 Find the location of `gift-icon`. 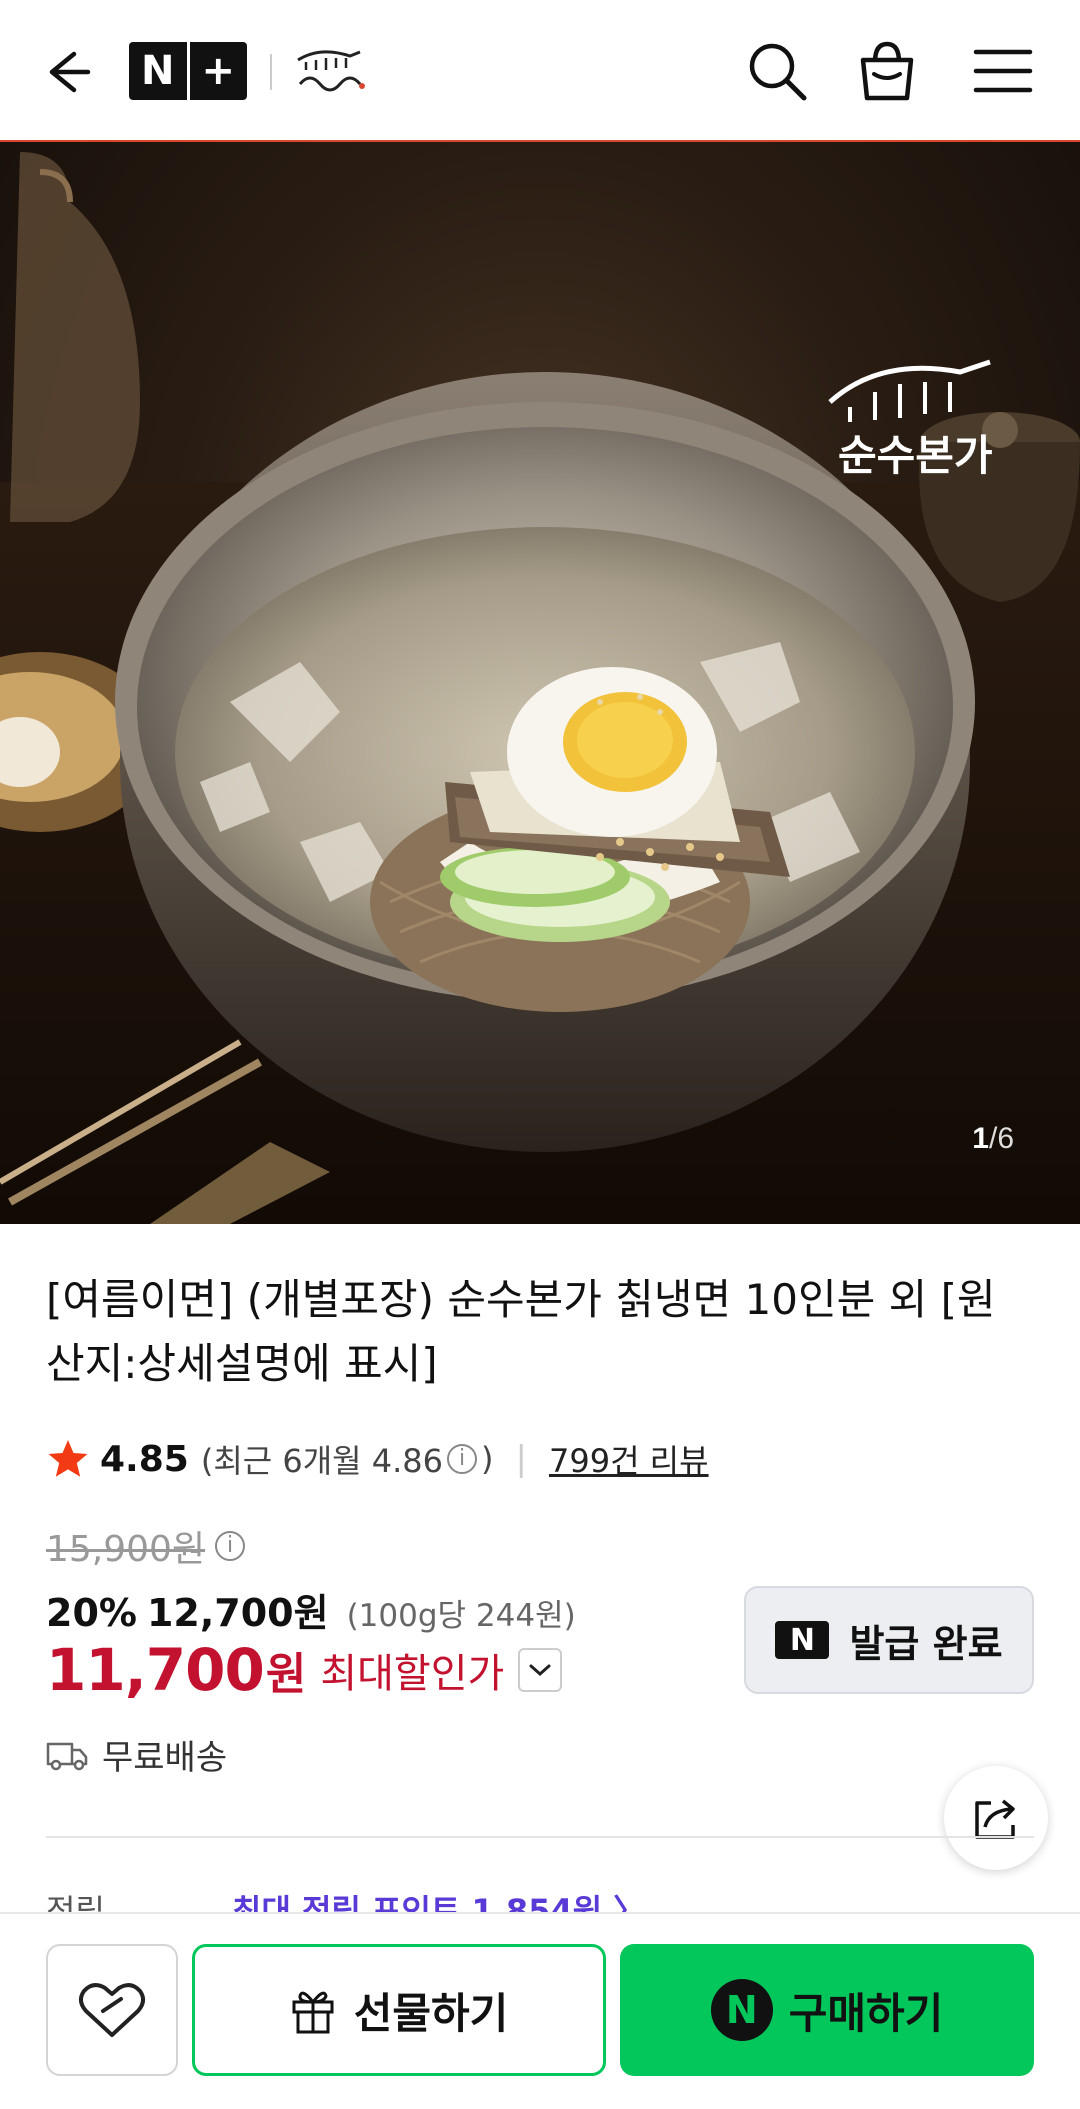

gift-icon is located at coordinates (313, 2012).